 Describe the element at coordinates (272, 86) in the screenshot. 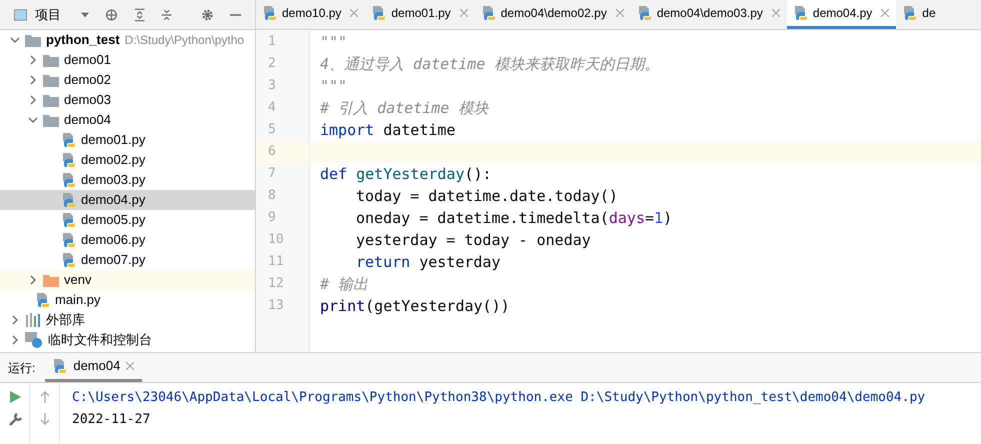

I see `line-number: 3` at that location.